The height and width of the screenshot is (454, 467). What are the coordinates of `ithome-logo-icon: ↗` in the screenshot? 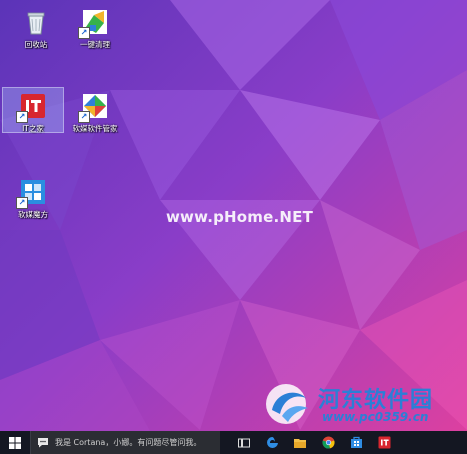 It's located at (32, 107).